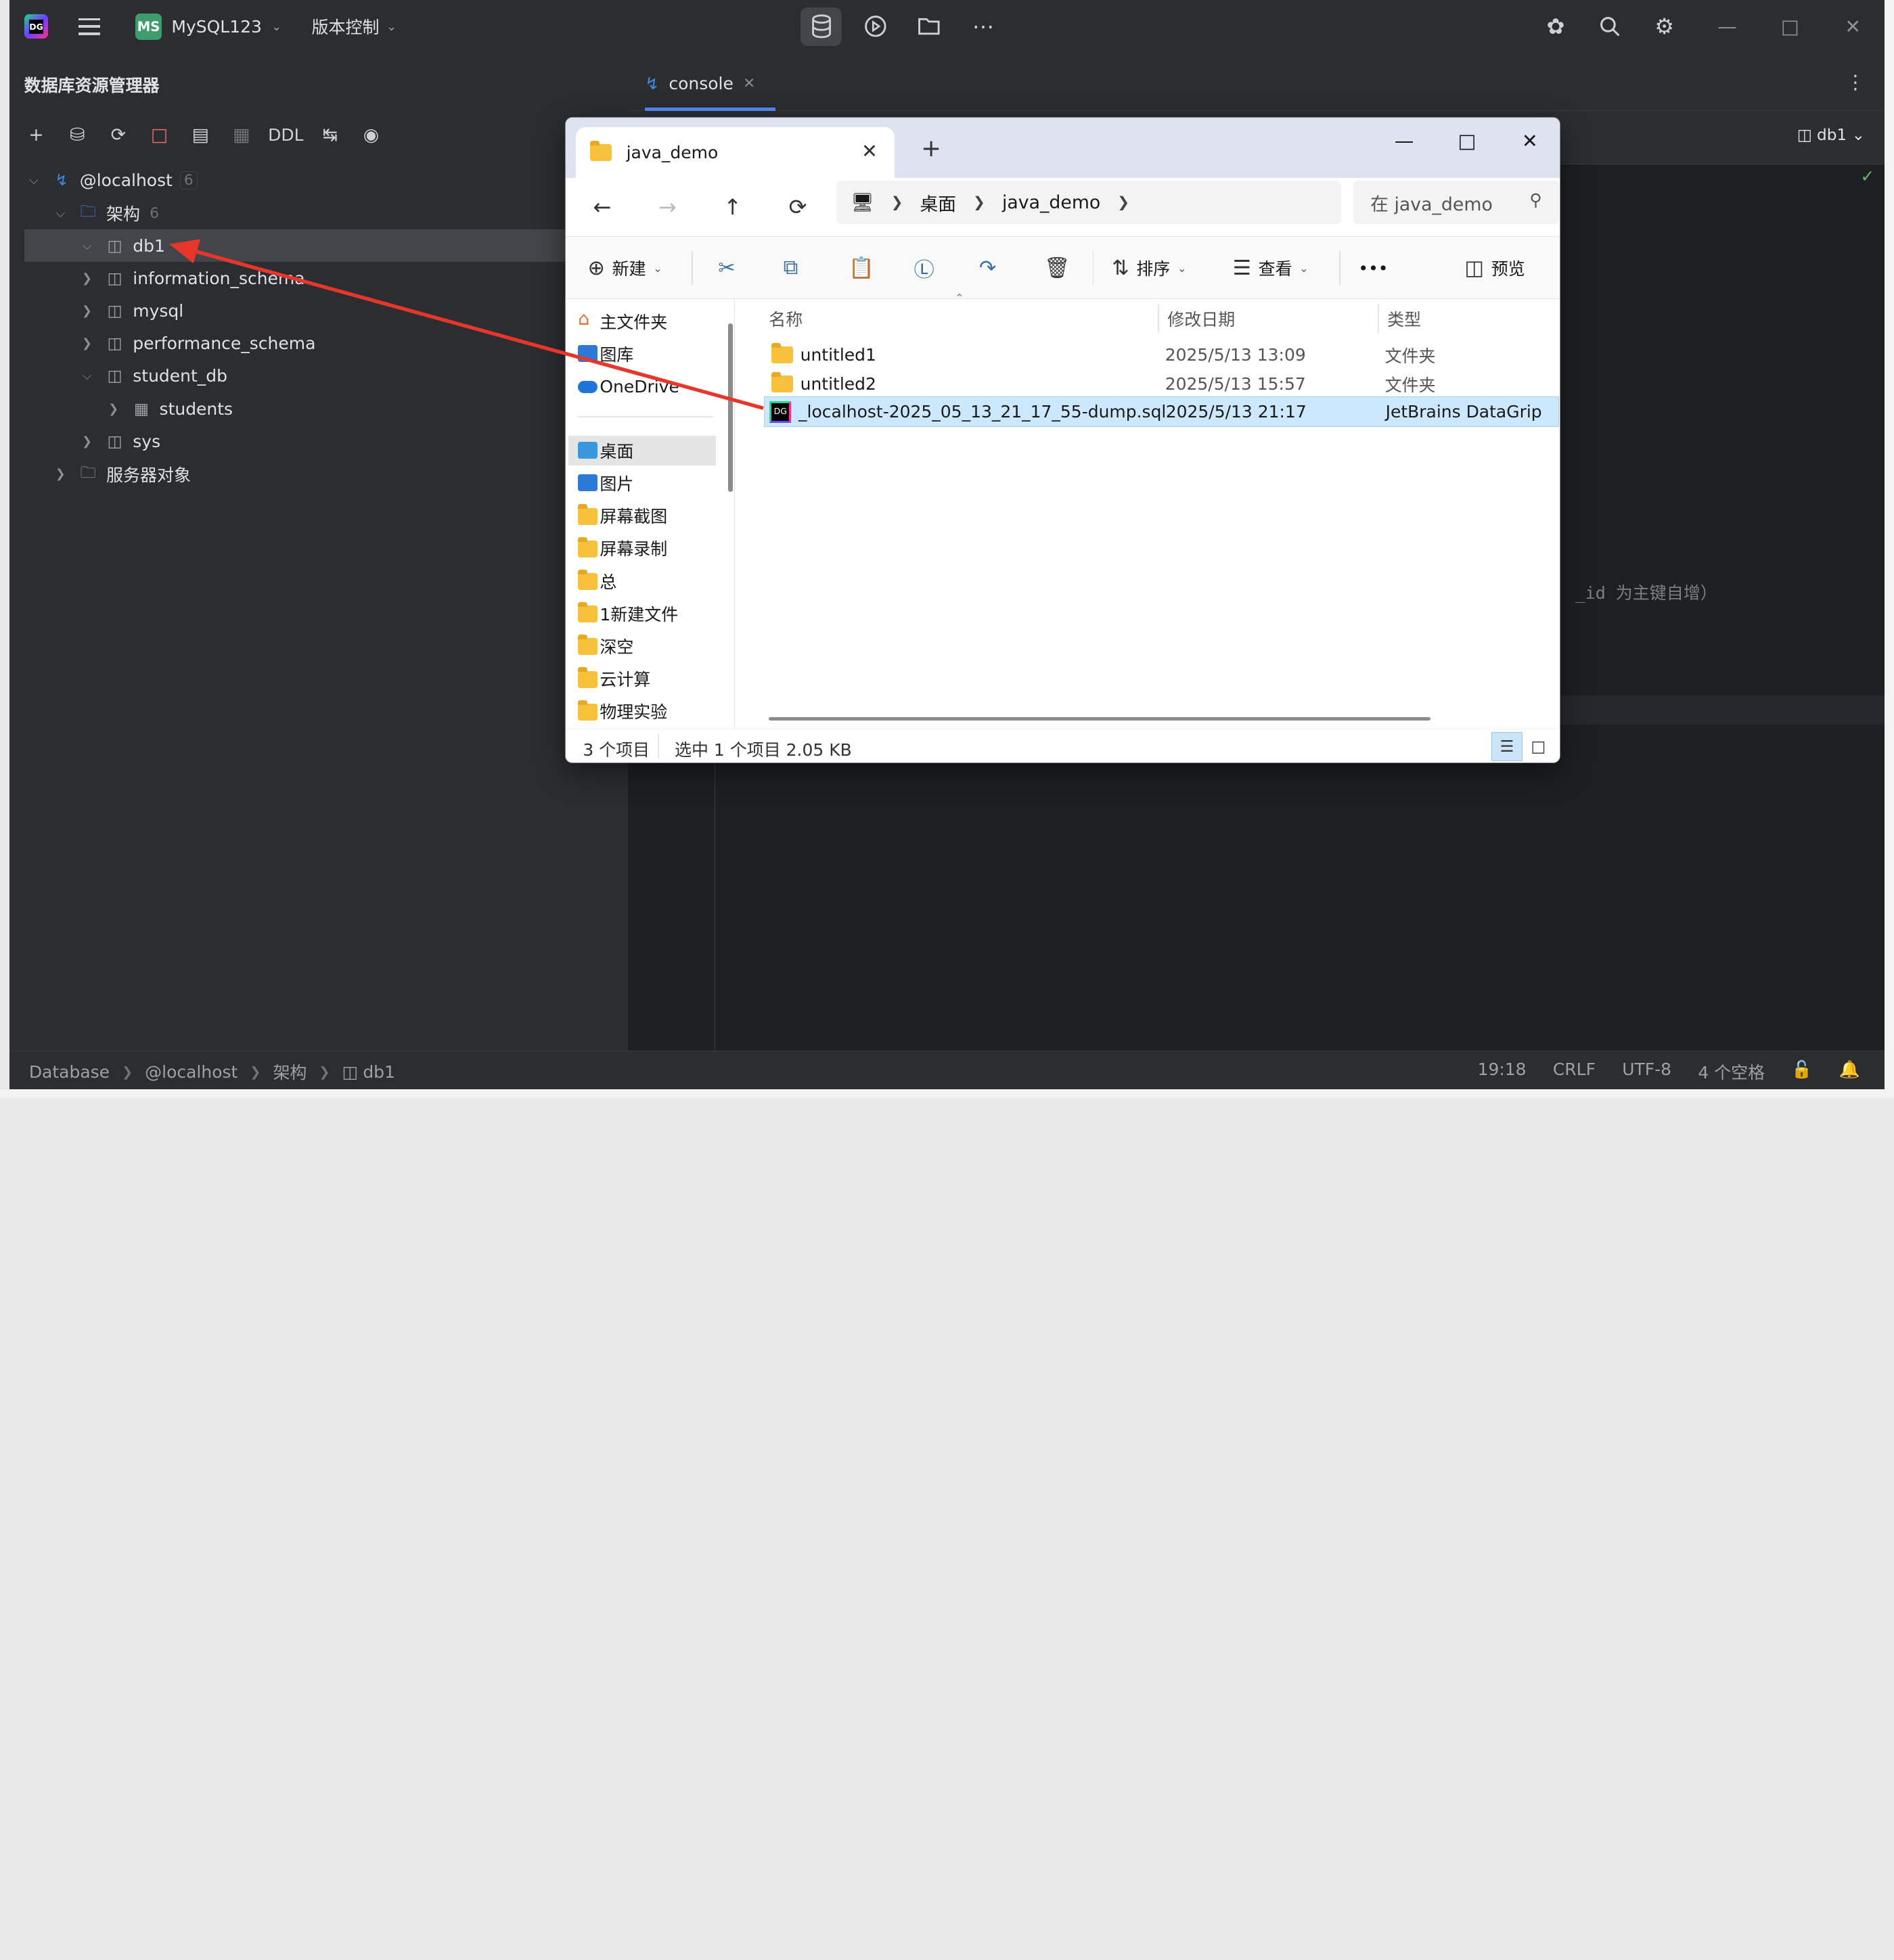 The height and width of the screenshot is (1960, 1894). I want to click on tree-item-students: ❯ ▦ students, so click(326, 408).